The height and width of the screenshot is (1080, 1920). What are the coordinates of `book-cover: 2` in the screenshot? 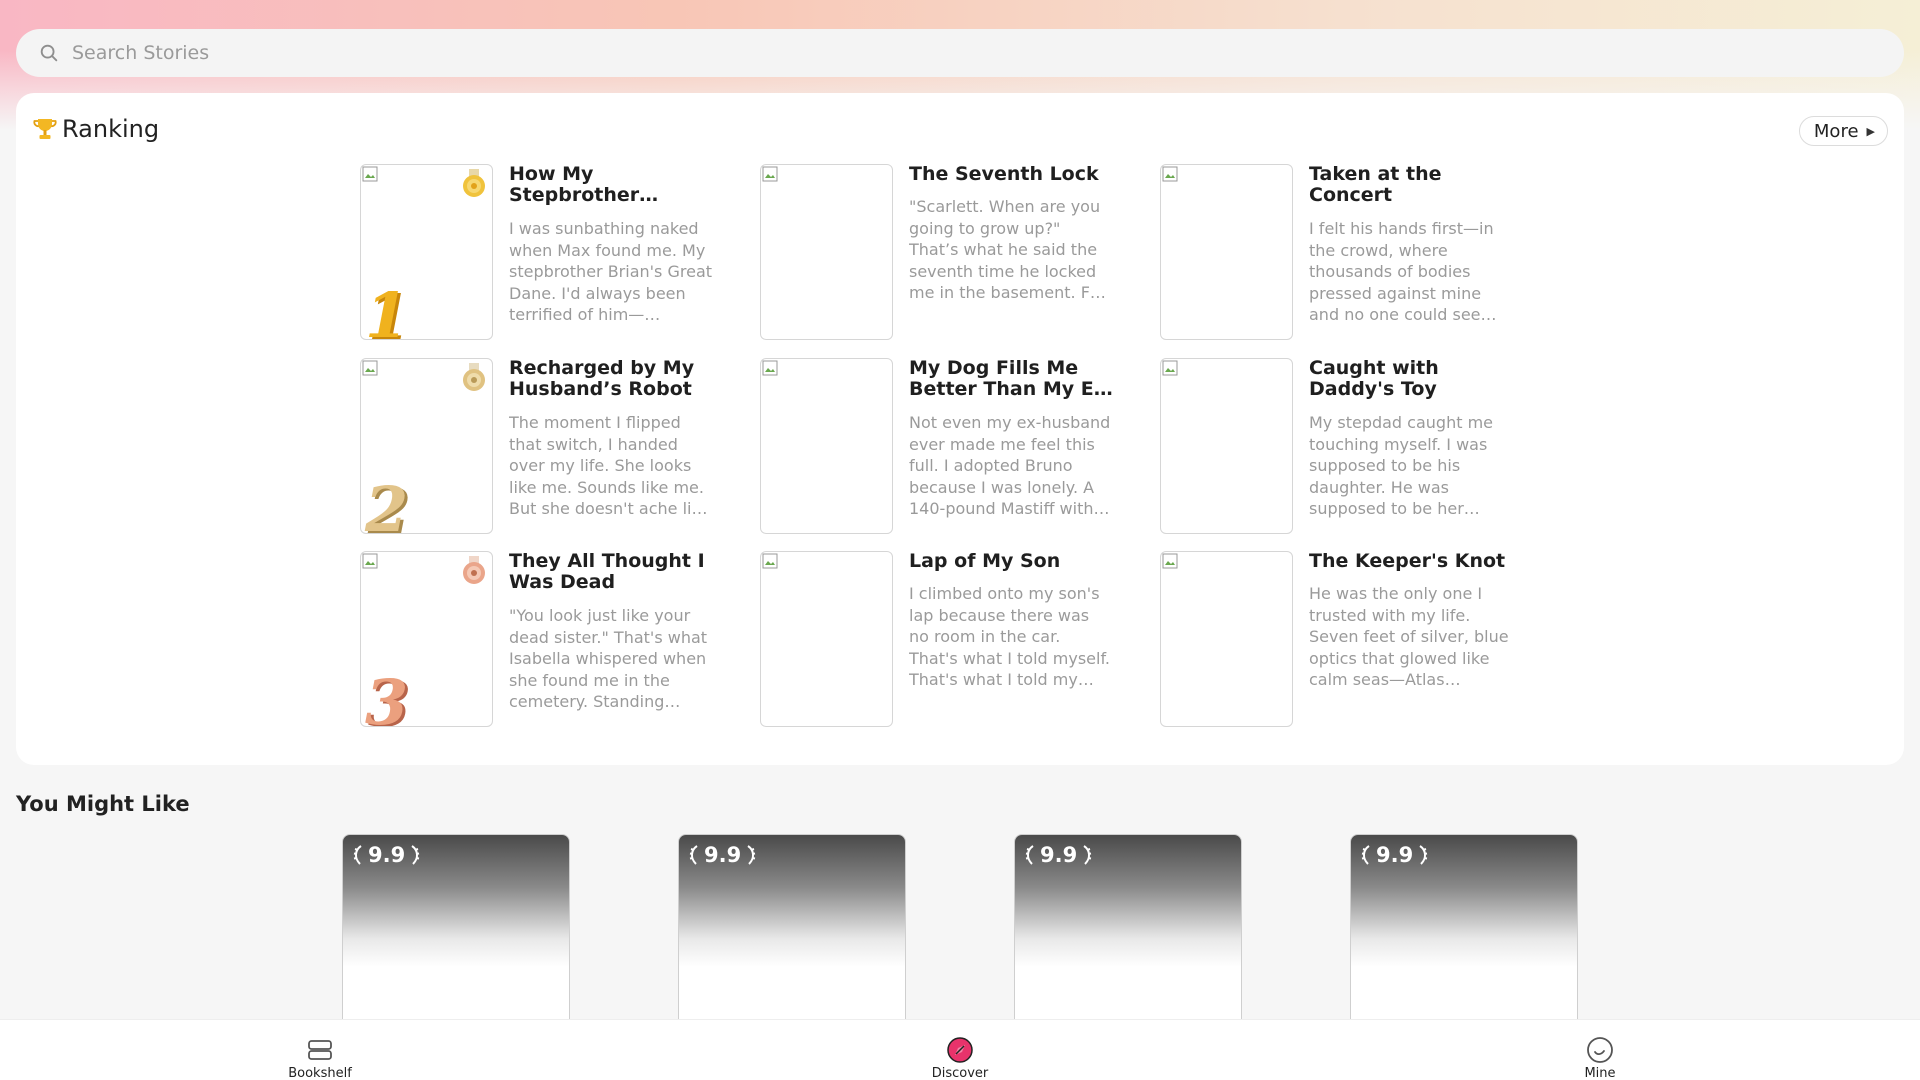 It's located at (426, 446).